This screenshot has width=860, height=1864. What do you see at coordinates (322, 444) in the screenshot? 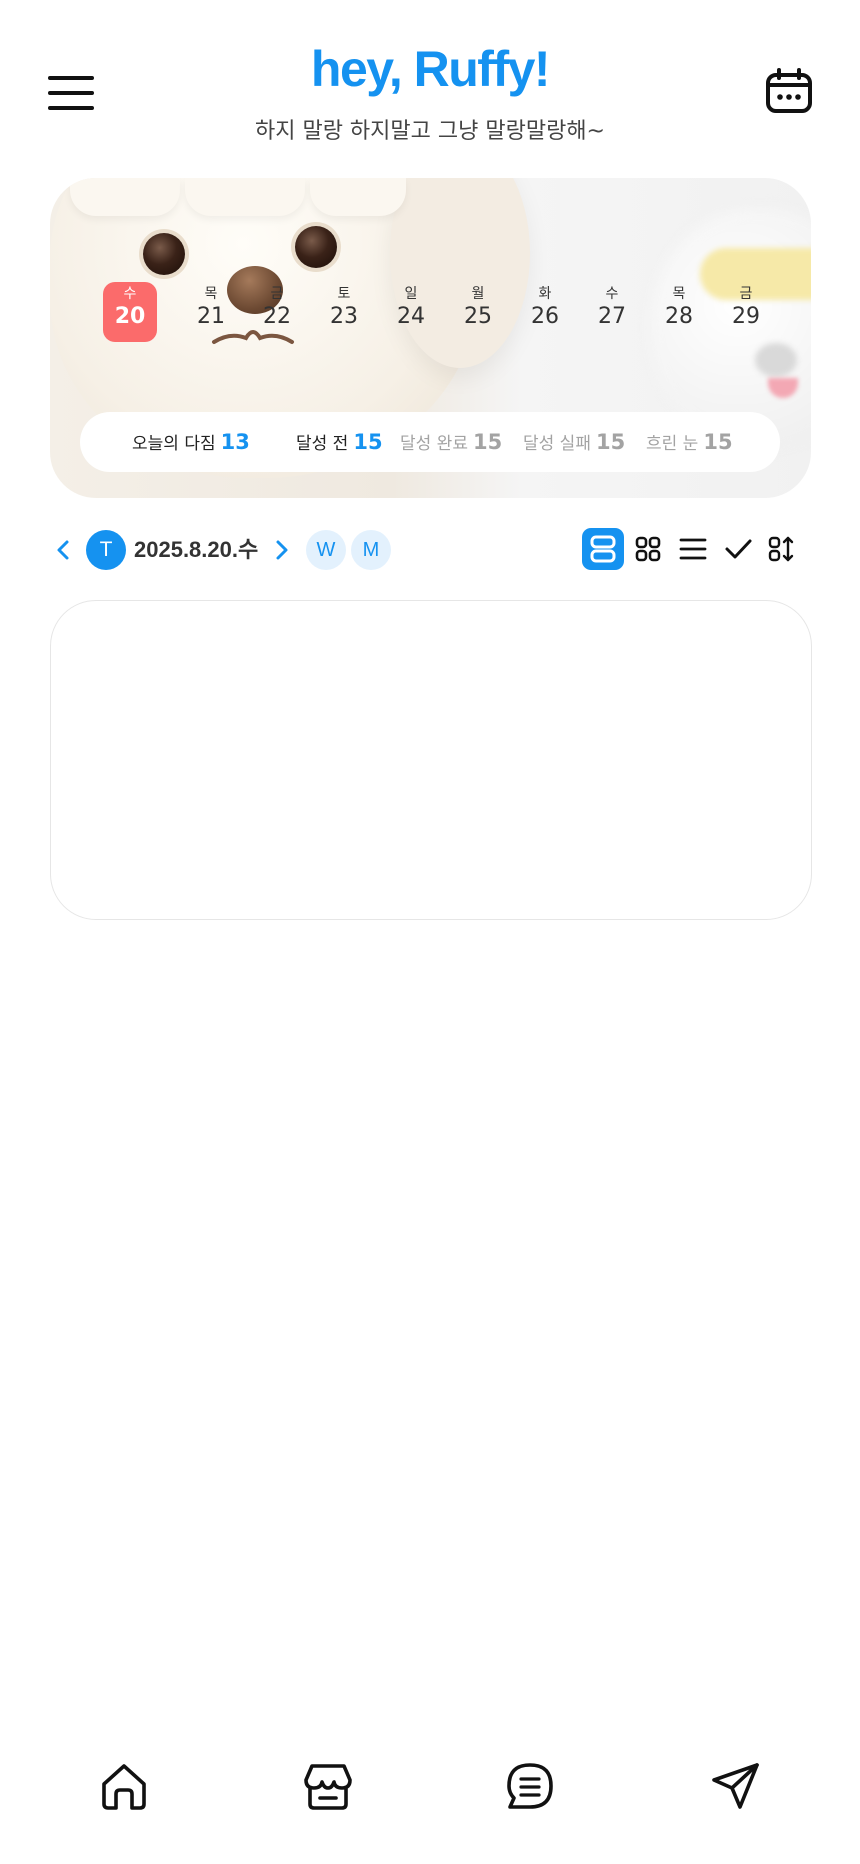
I see `stat-label: 달성 전` at bounding box center [322, 444].